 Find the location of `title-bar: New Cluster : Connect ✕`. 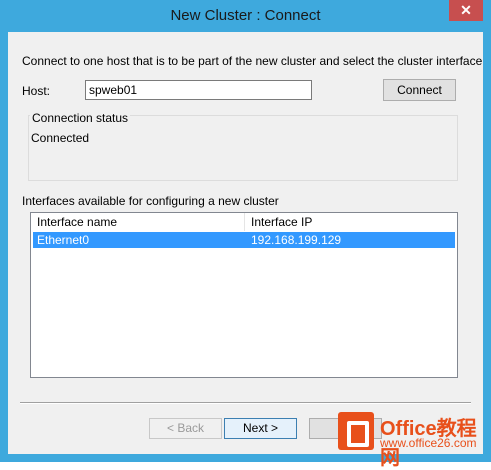

title-bar: New Cluster : Connect ✕ is located at coordinates (245, 16).